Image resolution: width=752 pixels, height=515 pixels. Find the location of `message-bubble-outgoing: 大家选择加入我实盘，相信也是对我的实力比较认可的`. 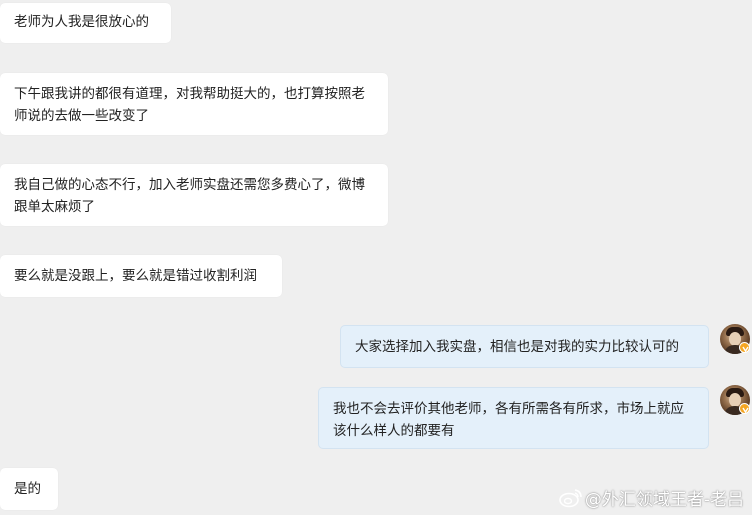

message-bubble-outgoing: 大家选择加入我实盘，相信也是对我的实力比较认可的 is located at coordinates (524, 346).